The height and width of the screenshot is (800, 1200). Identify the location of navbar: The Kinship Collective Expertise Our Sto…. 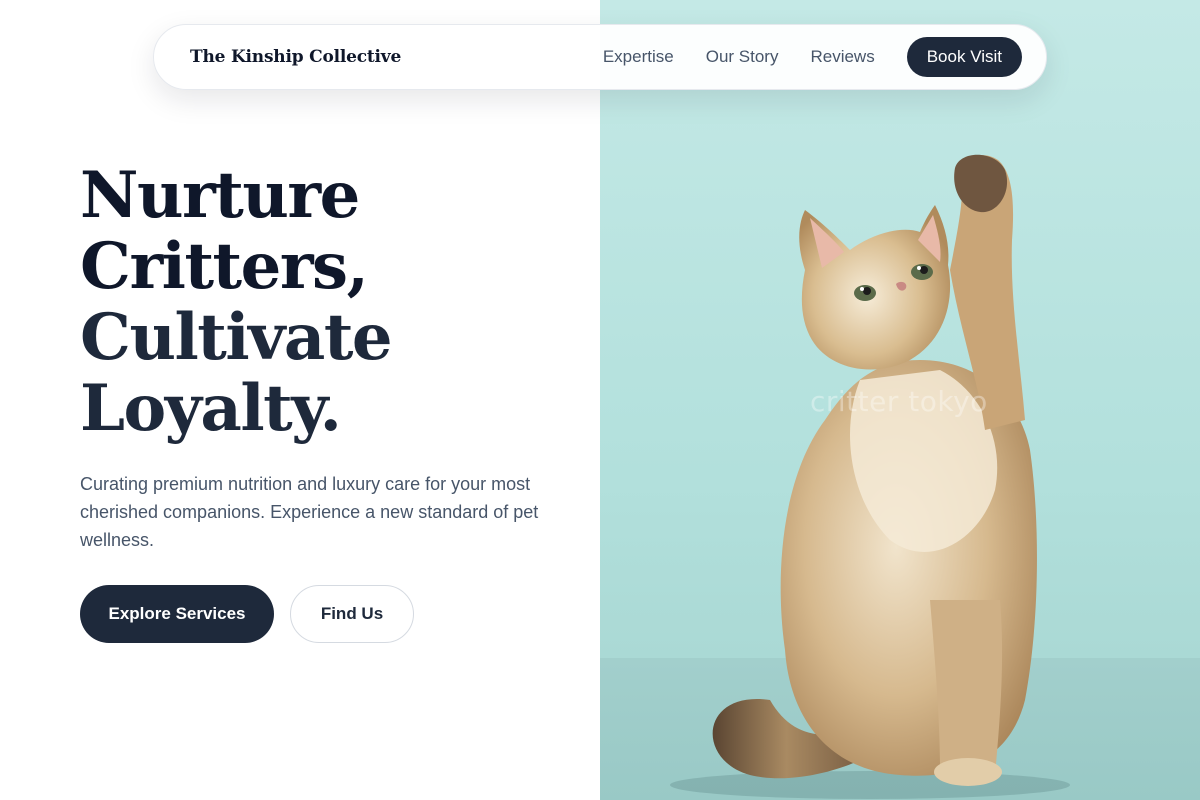
(600, 57).